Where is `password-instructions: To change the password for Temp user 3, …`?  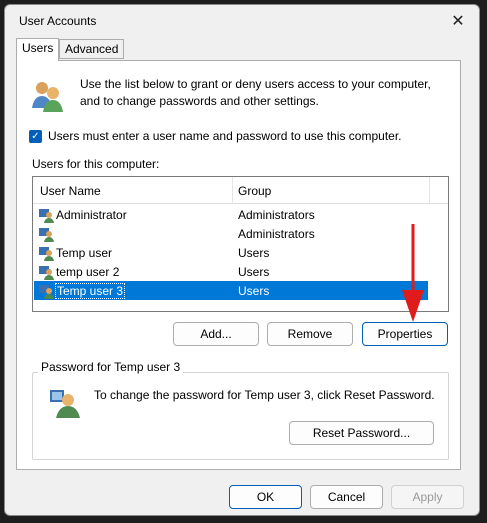
password-instructions: To change the password for Temp user 3, … is located at coordinates (264, 395).